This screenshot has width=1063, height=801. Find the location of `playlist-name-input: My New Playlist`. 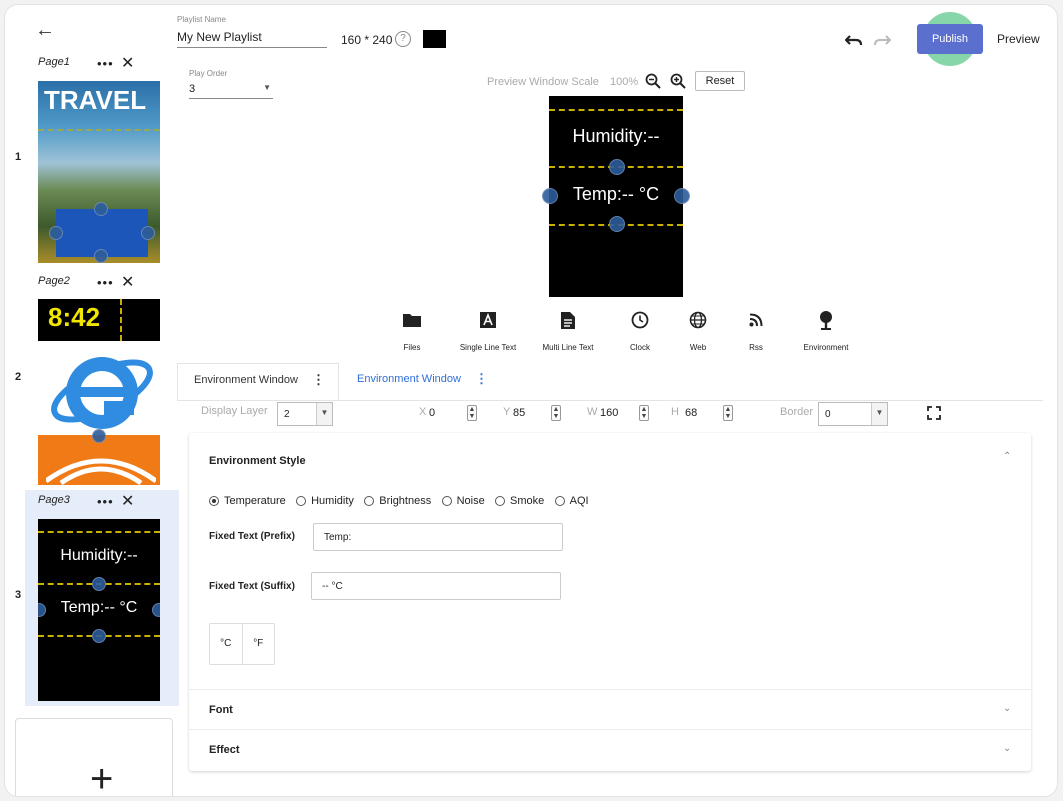

playlist-name-input: My New Playlist is located at coordinates (252, 39).